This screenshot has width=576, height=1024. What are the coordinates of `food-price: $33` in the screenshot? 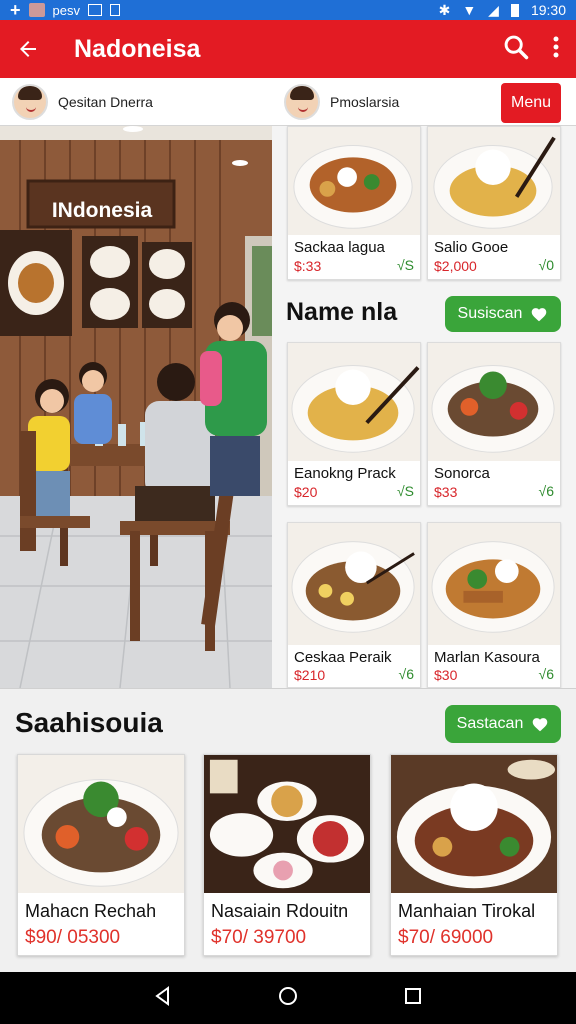 It's located at (446, 492).